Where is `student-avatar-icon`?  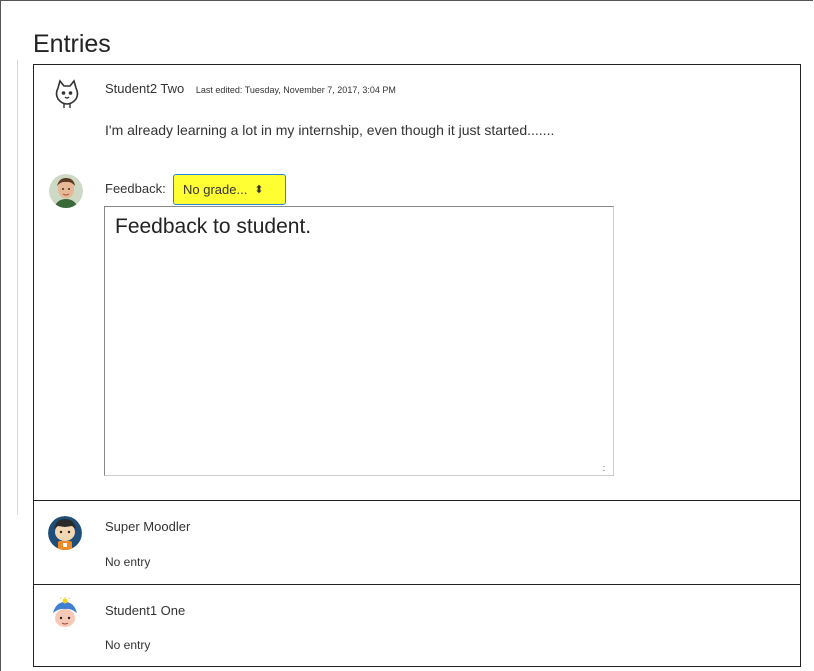 student-avatar-icon is located at coordinates (65, 614).